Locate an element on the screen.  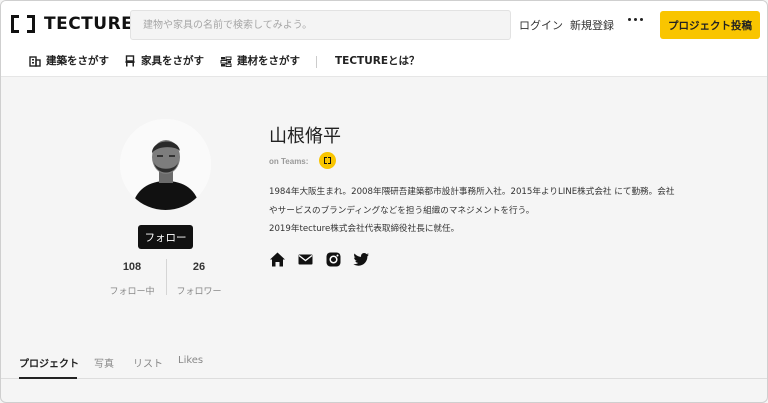
bricks-icon is located at coordinates (226, 61).